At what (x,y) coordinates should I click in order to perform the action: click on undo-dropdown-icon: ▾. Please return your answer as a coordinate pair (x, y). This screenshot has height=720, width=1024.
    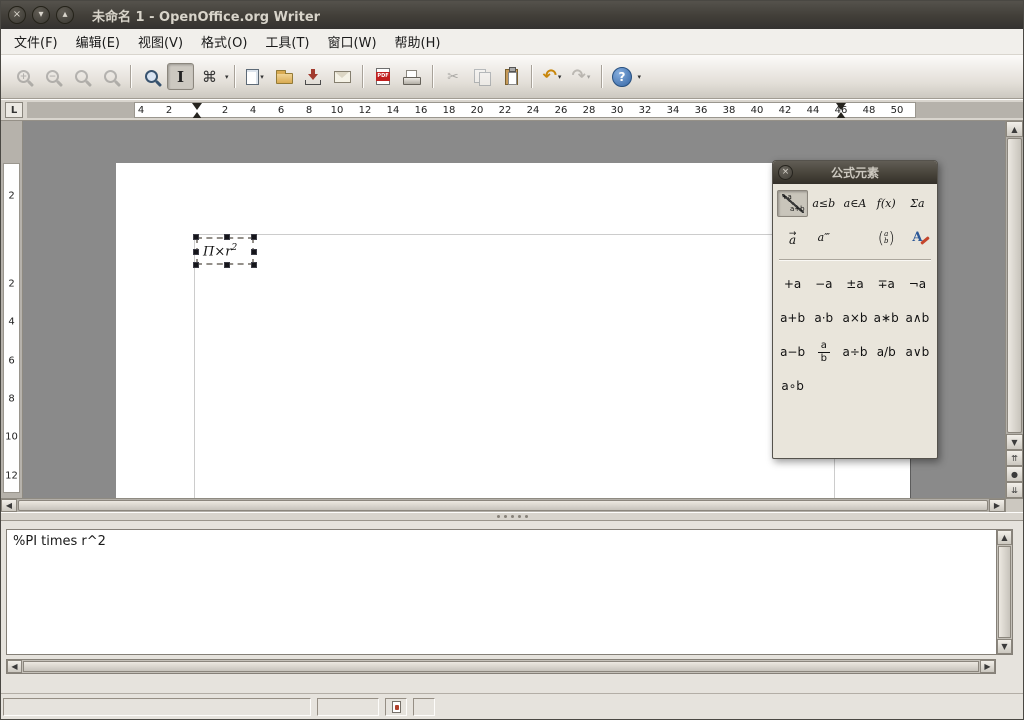
    Looking at the image, I should click on (560, 77).